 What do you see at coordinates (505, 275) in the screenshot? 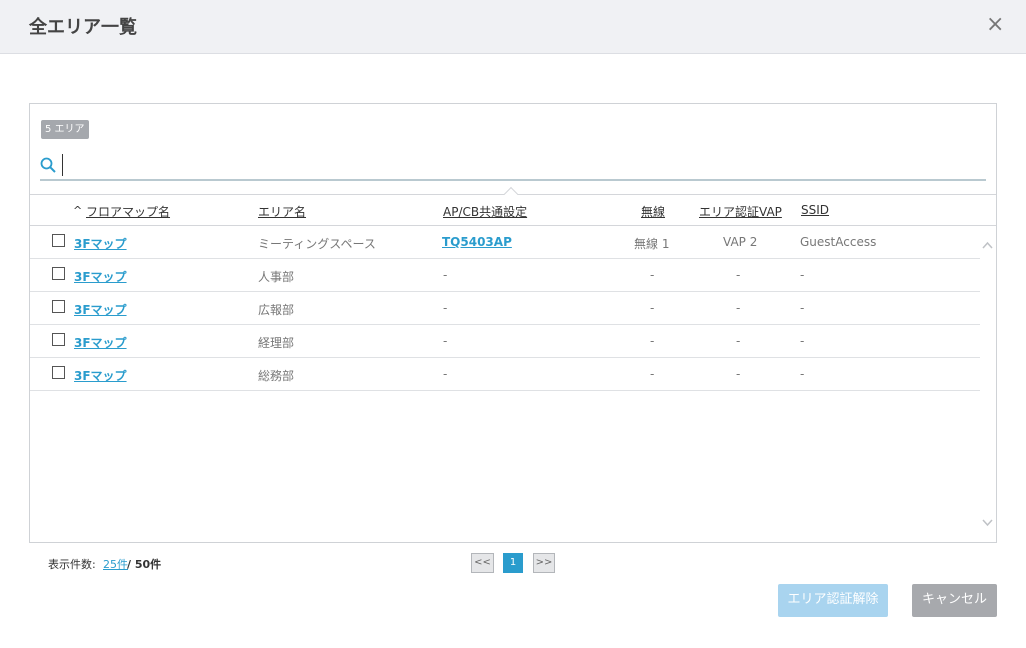
I see `table-row: 3Fマップ 人事部 - - - -` at bounding box center [505, 275].